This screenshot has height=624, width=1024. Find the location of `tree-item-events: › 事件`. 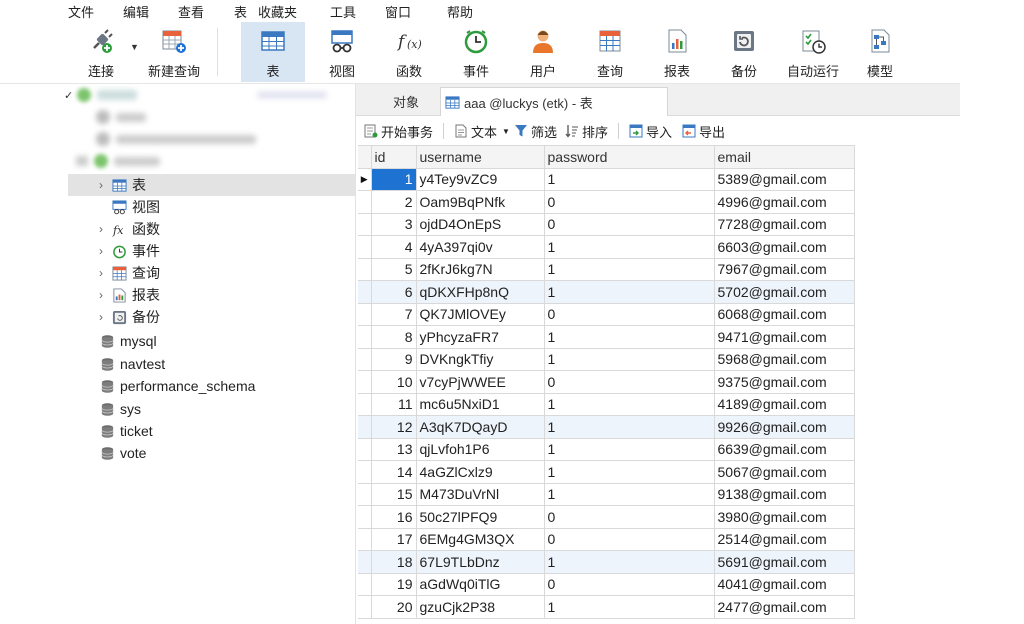

tree-item-events: › 事件 is located at coordinates (127, 251).